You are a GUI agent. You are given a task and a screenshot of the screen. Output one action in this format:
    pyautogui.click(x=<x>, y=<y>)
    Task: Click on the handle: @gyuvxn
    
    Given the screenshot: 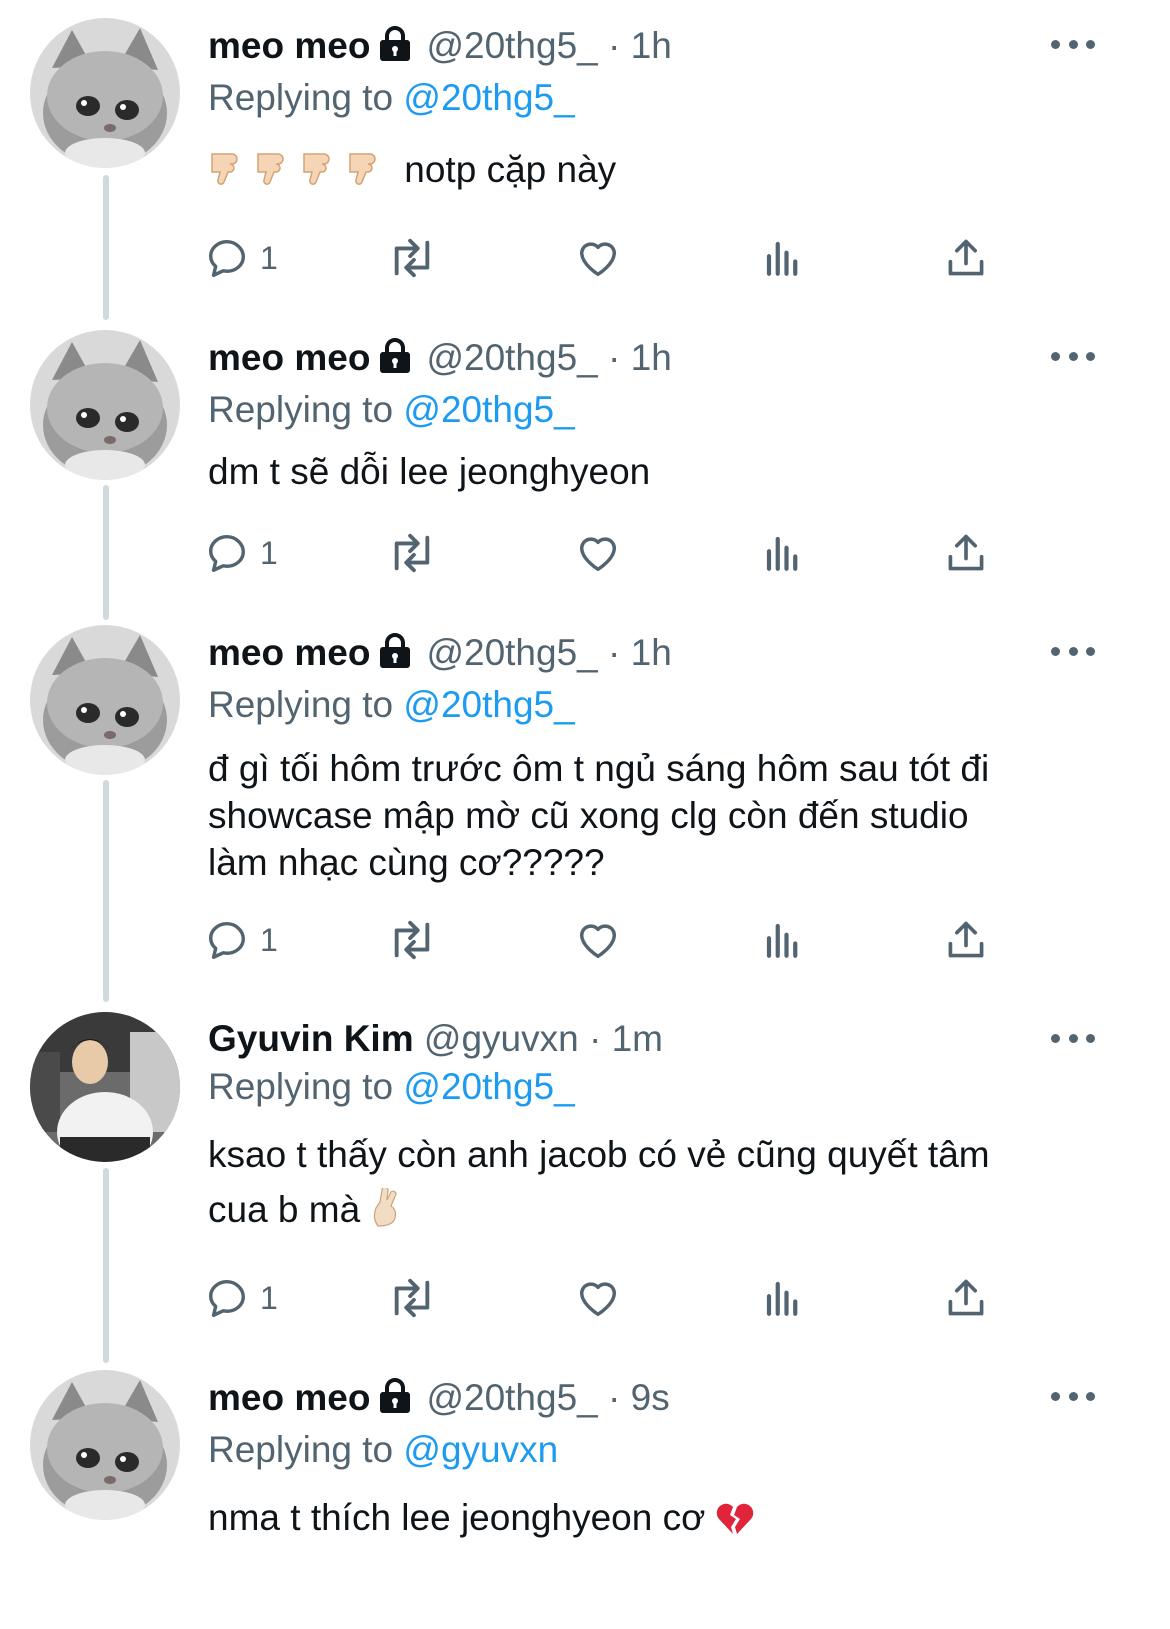 What is the action you would take?
    pyautogui.click(x=501, y=1038)
    